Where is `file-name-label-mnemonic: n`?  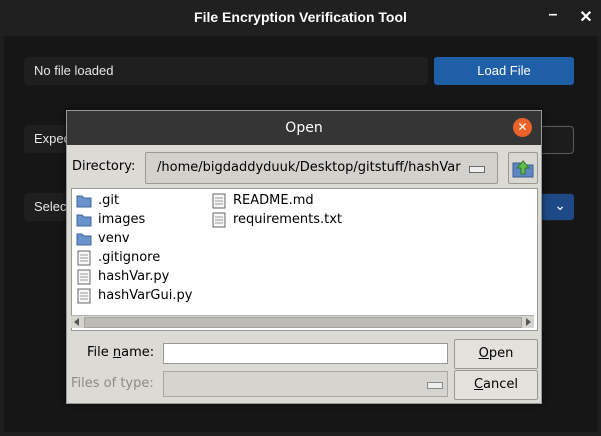
file-name-label-mnemonic: n is located at coordinates (117, 352).